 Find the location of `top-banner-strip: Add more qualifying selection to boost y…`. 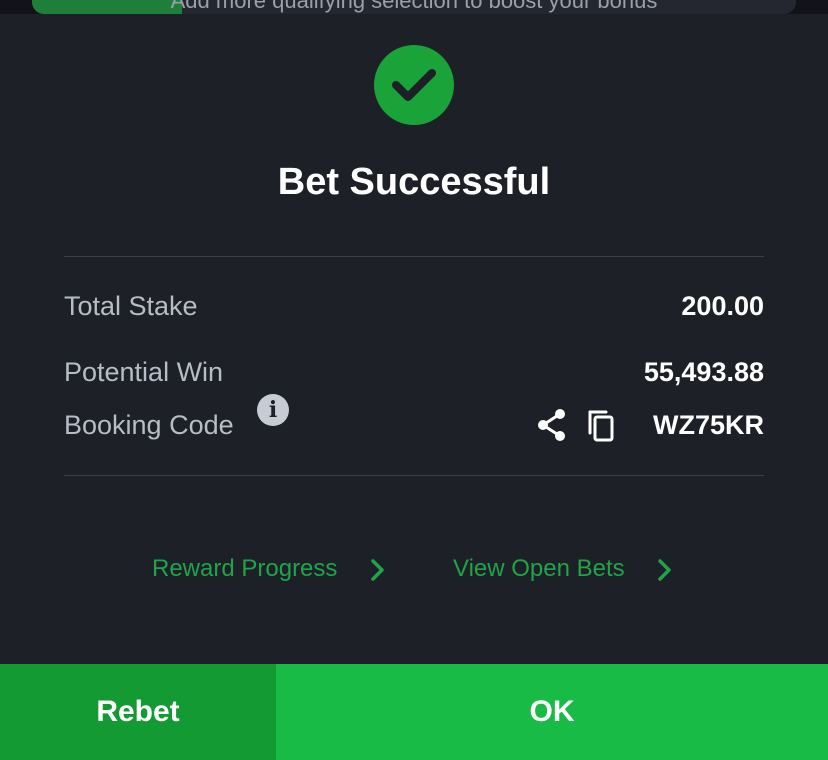

top-banner-strip: Add more qualifying selection to boost y… is located at coordinates (414, 7).